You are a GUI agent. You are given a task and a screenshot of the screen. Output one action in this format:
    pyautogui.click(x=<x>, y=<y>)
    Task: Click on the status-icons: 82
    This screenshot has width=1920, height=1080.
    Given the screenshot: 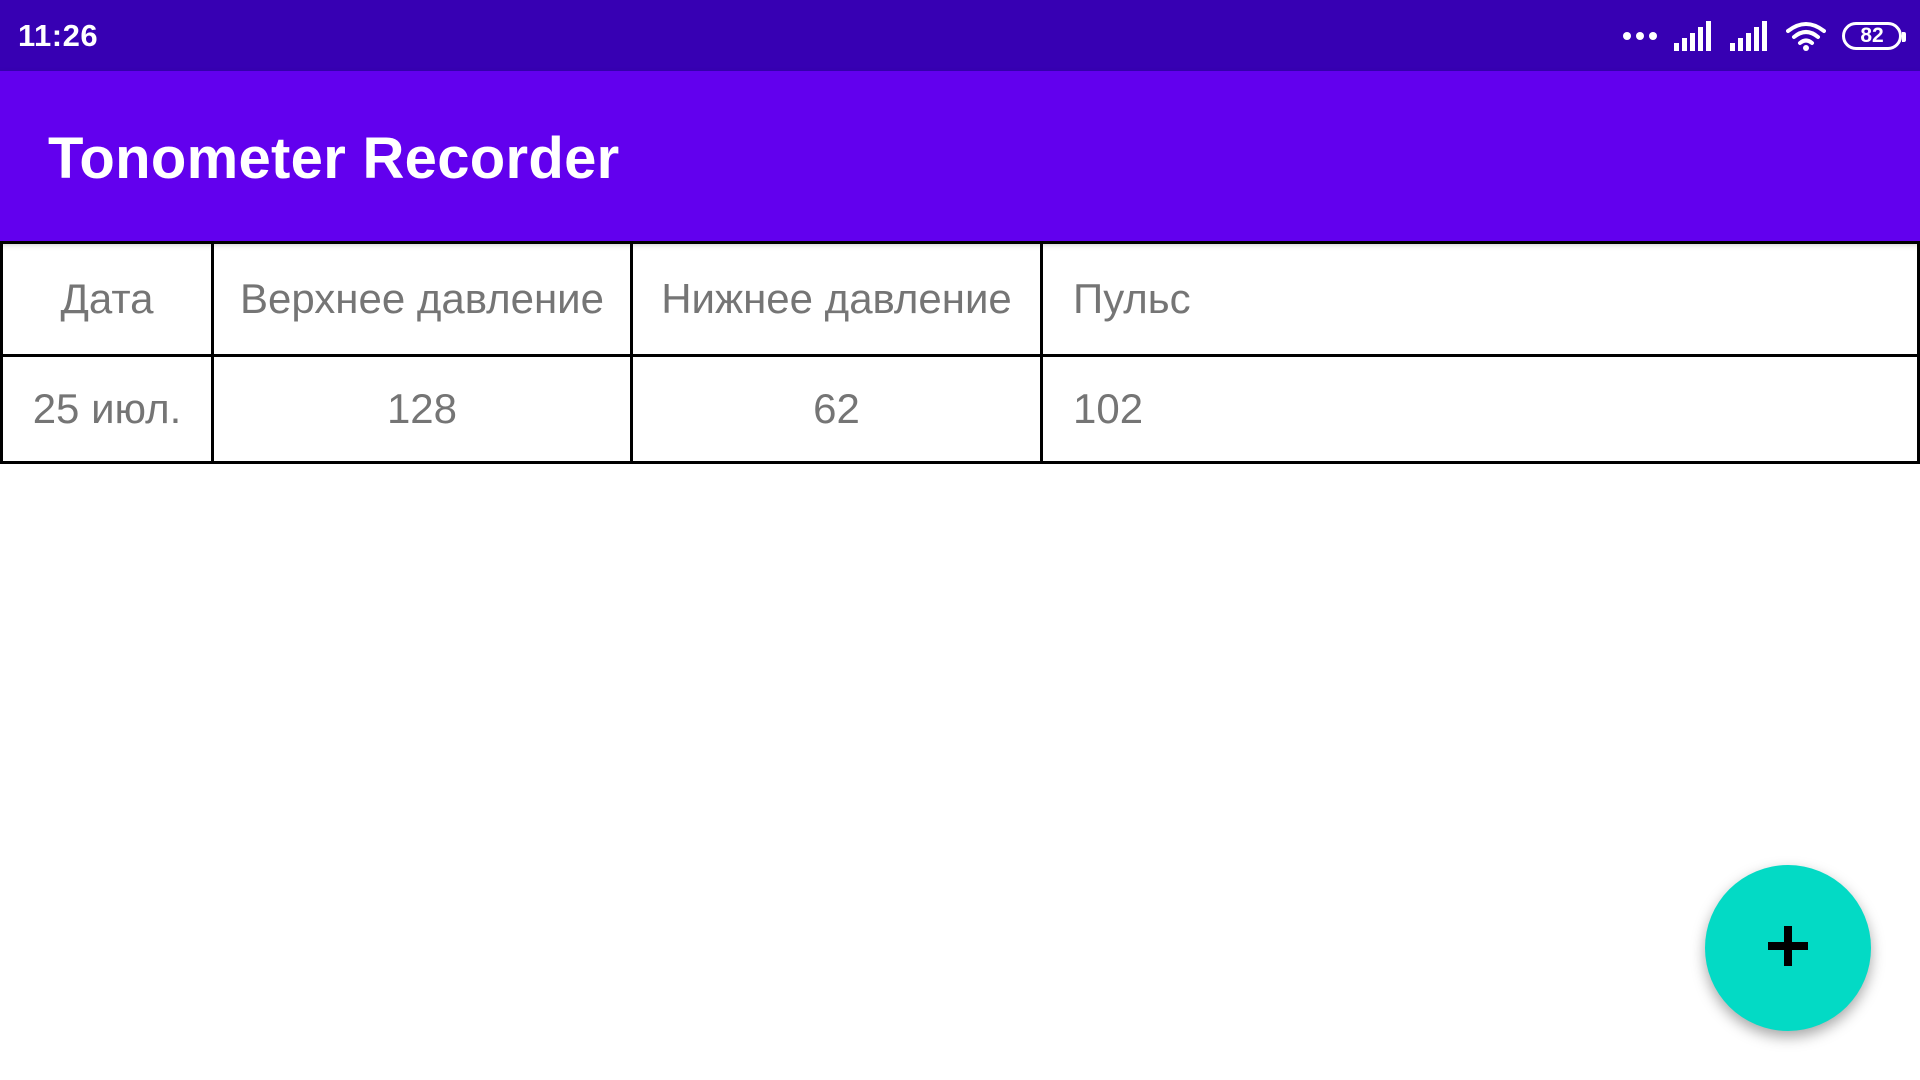 What is the action you would take?
    pyautogui.click(x=1764, y=36)
    